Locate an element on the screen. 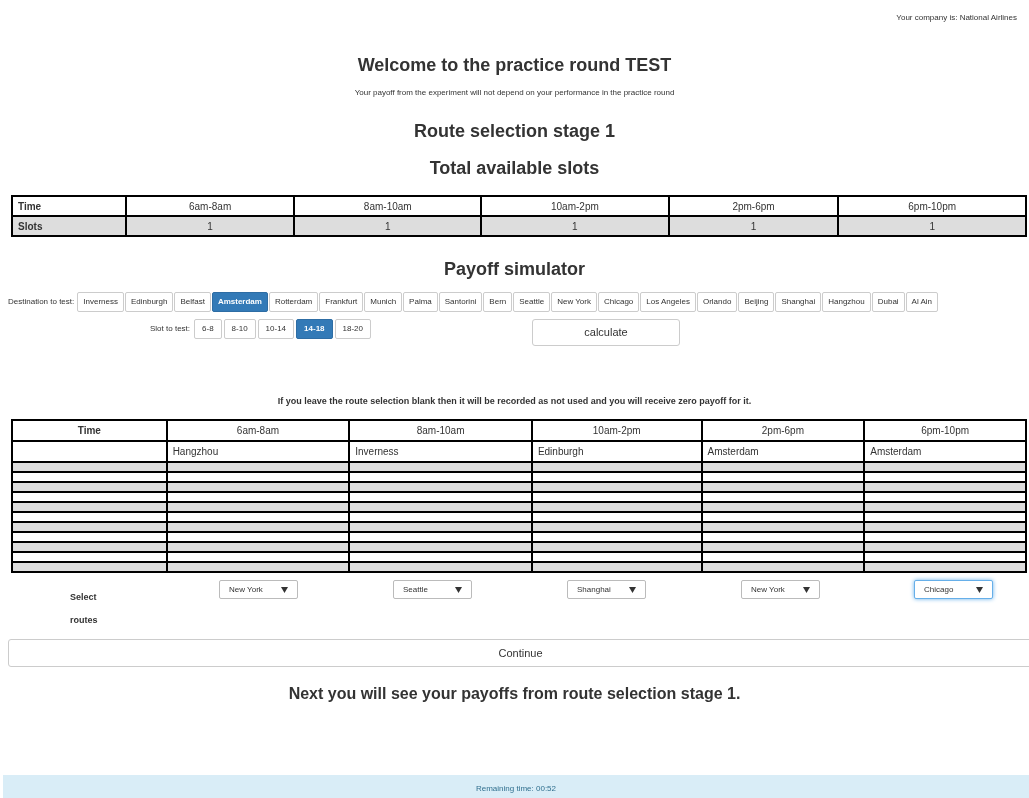 The height and width of the screenshot is (798, 1029). destination-tab: Frankfurt is located at coordinates (341, 302).